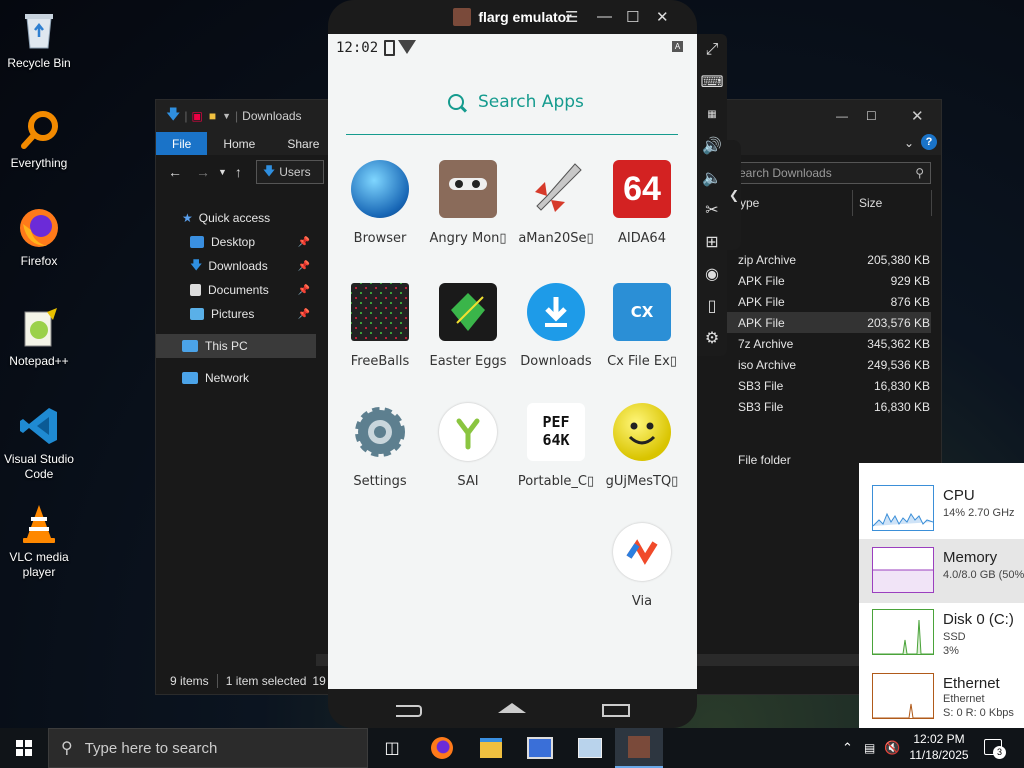  What do you see at coordinates (238, 172) in the screenshot?
I see `up-arrow-icon: ↑` at bounding box center [238, 172].